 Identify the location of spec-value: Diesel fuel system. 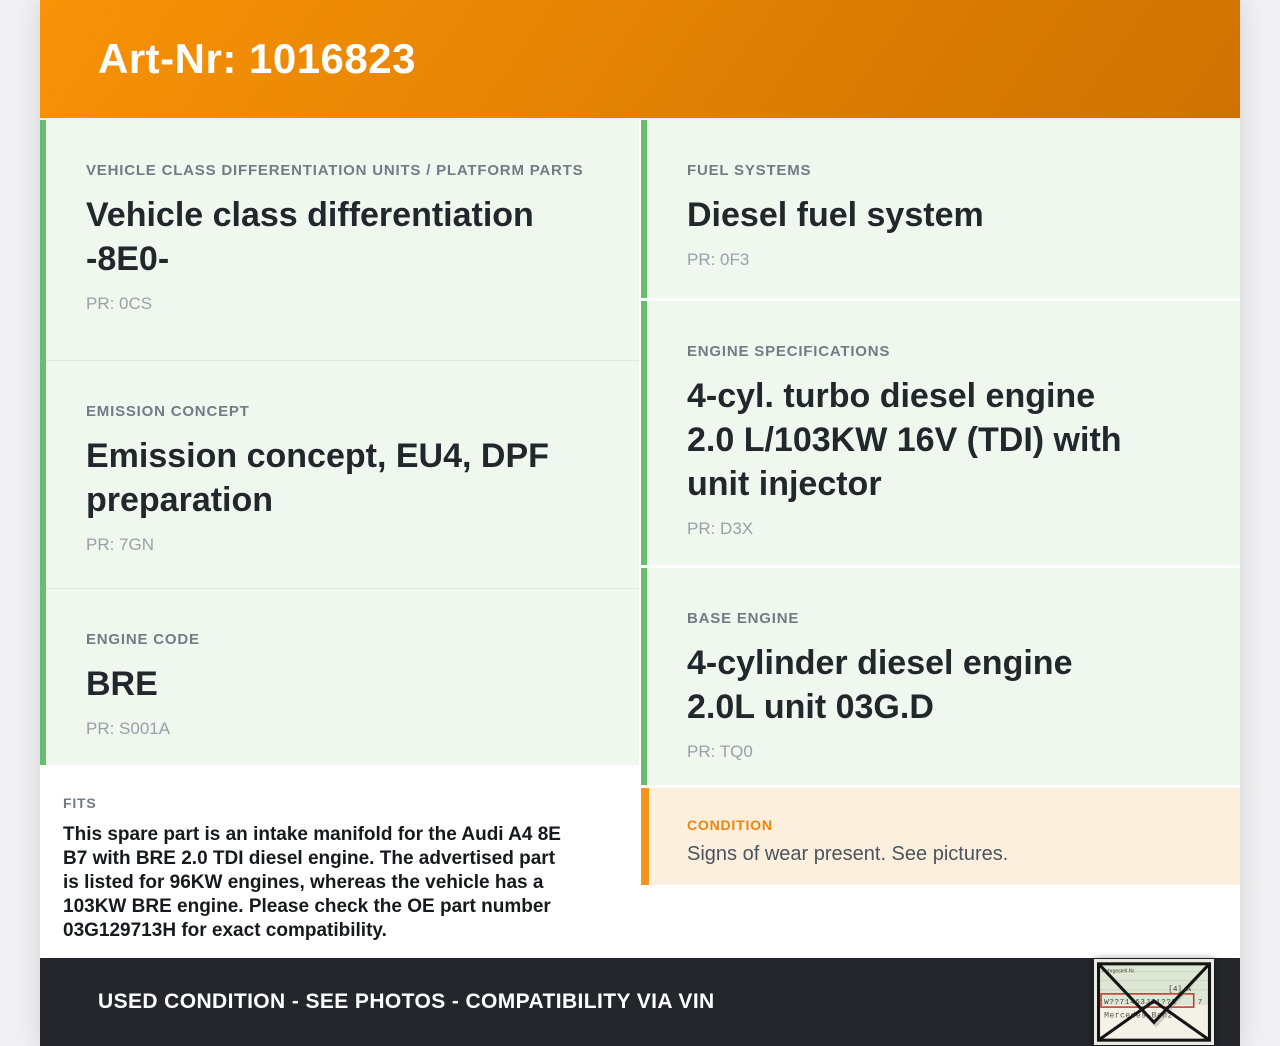
(835, 215).